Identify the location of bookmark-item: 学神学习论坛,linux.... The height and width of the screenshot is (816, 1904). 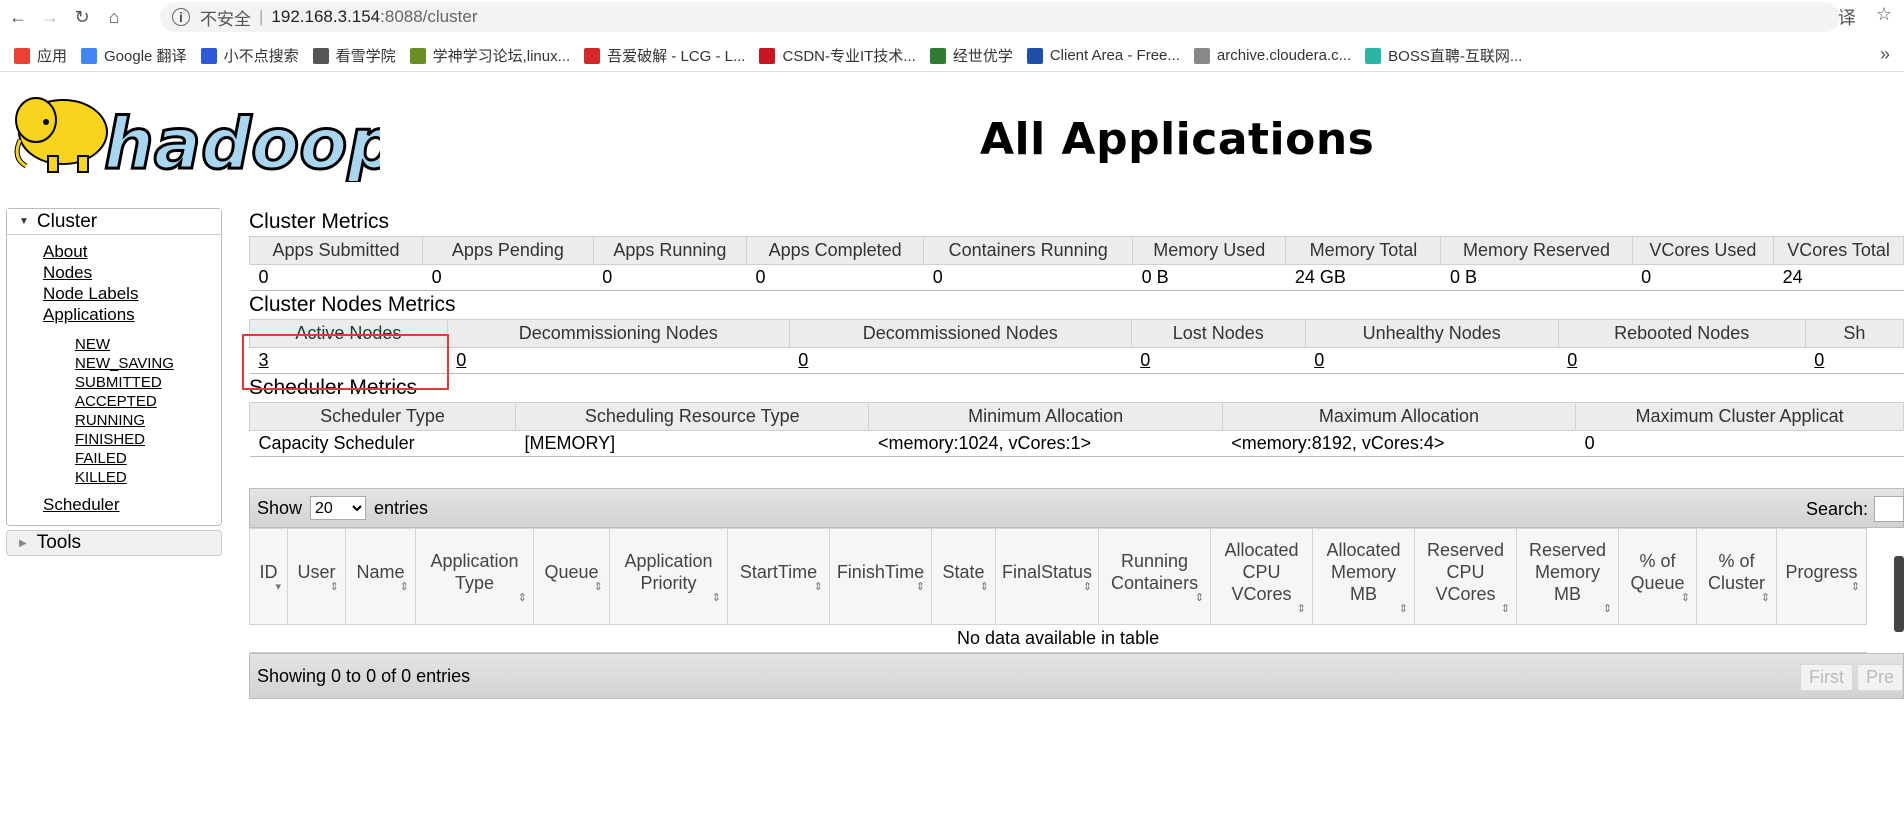
(489, 55).